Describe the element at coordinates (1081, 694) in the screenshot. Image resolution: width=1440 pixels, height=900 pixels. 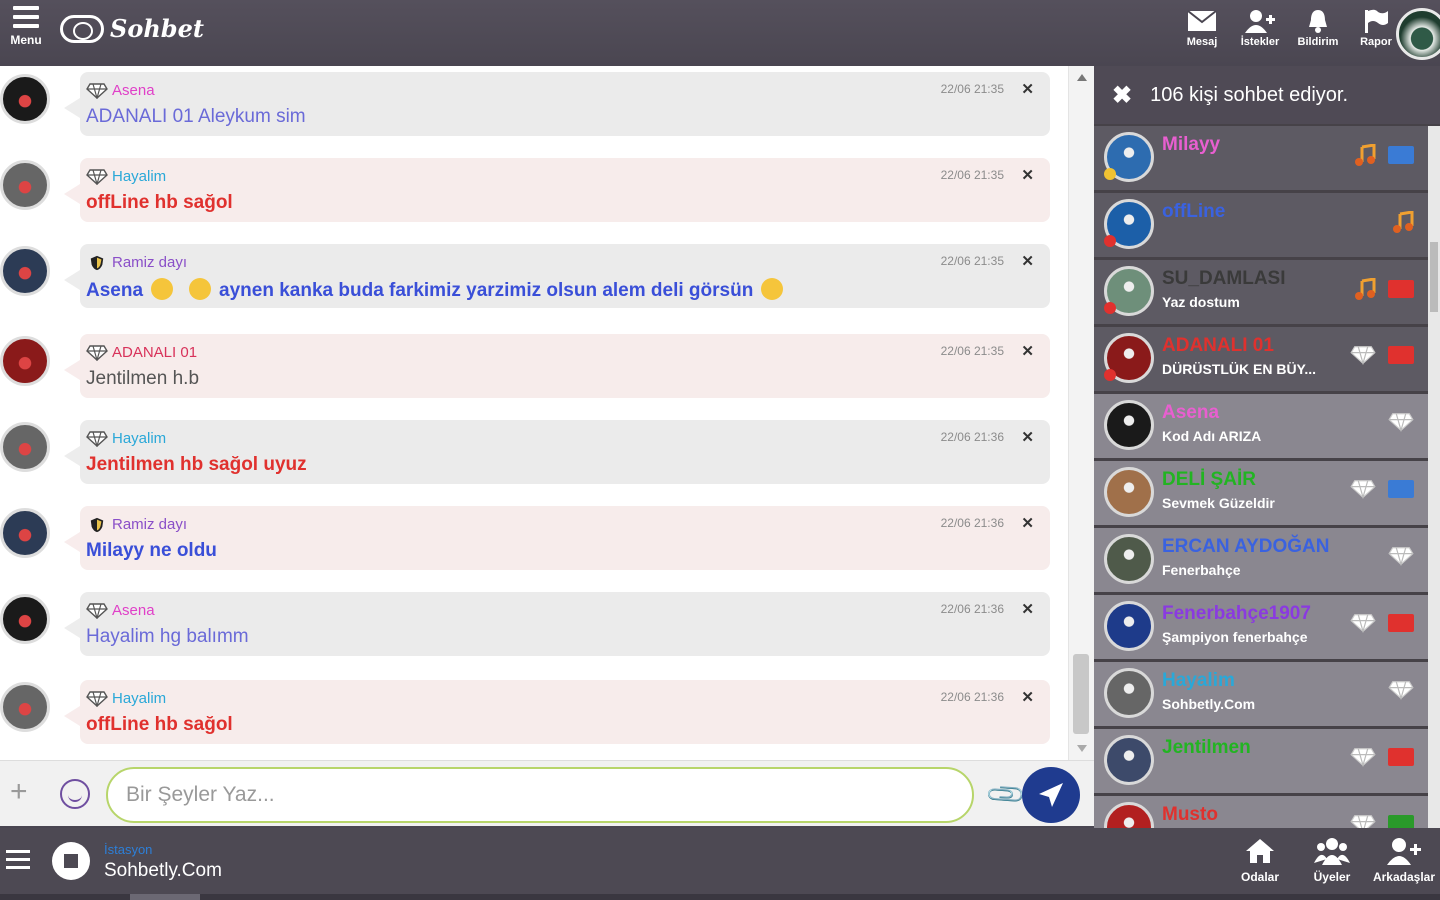
I see `scroll-thumb` at that location.